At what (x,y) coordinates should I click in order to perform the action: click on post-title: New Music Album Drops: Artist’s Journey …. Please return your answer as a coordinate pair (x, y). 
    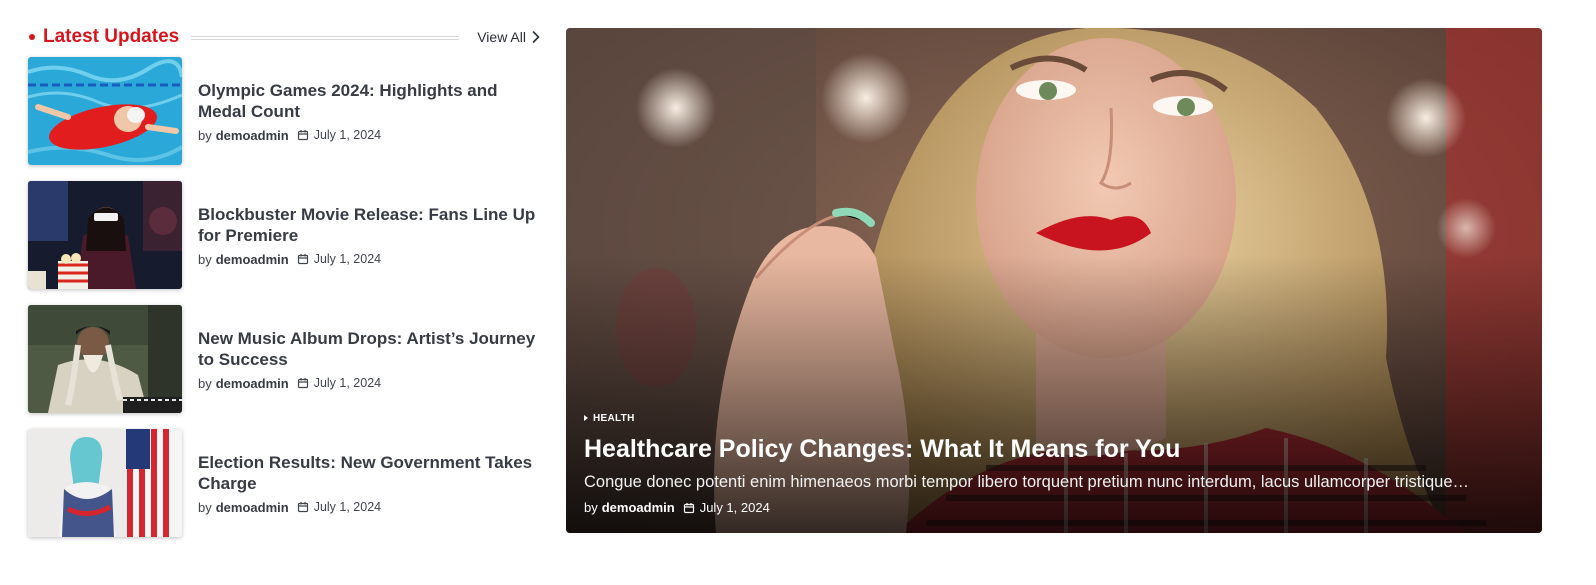
    Looking at the image, I should click on (369, 349).